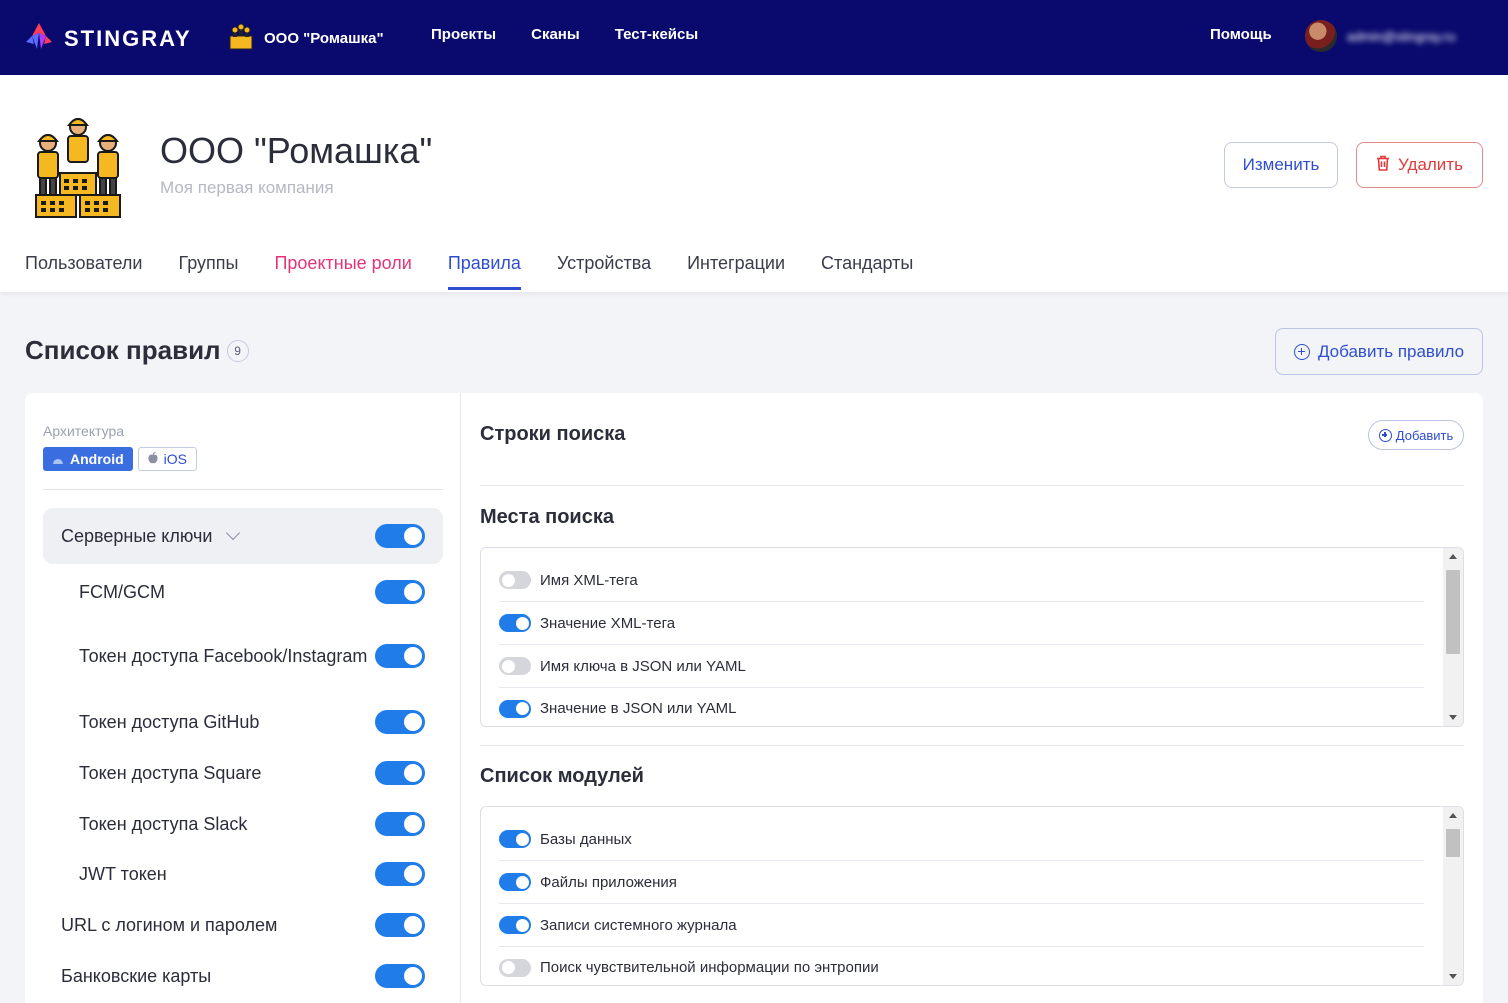  What do you see at coordinates (169, 721) in the screenshot?
I see `rule-item-label: Токен доступа GitHub` at bounding box center [169, 721].